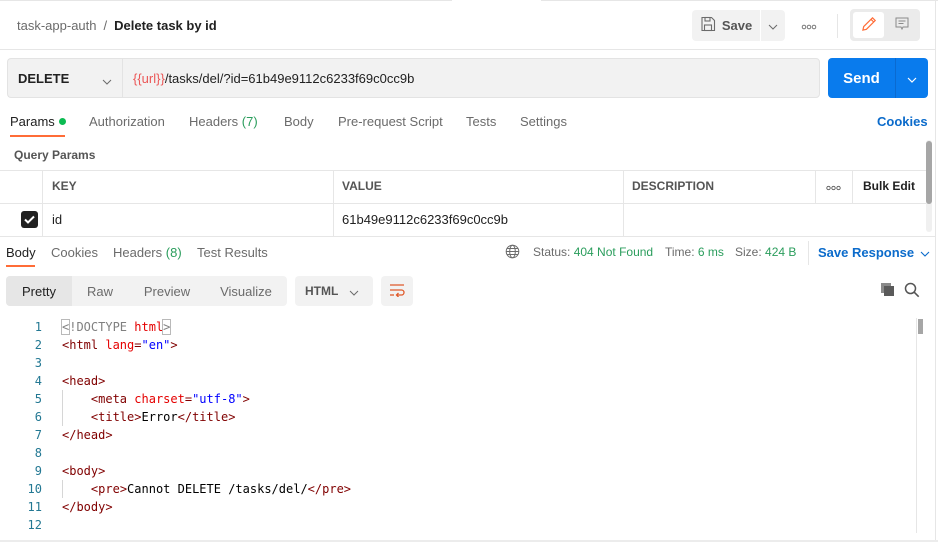 The height and width of the screenshot is (542, 938). What do you see at coordinates (916, 425) in the screenshot?
I see `editor-scrollbar-track` at bounding box center [916, 425].